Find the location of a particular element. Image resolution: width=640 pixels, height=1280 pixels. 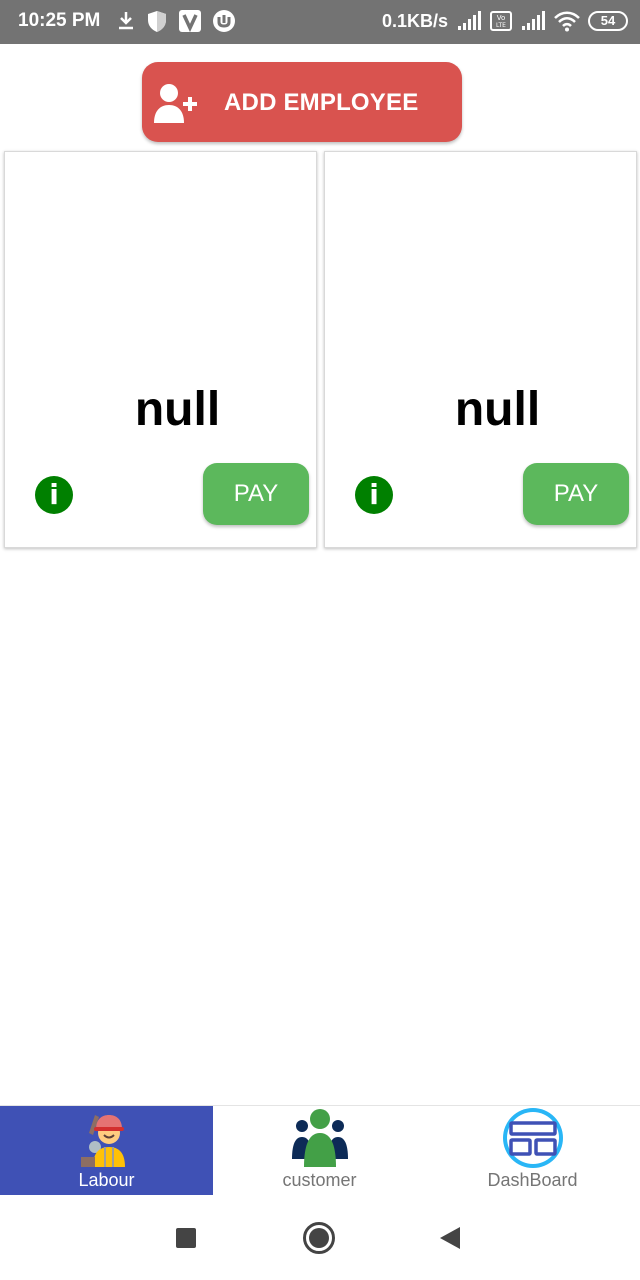

svg-text: LTE is located at coordinates (501, 25).